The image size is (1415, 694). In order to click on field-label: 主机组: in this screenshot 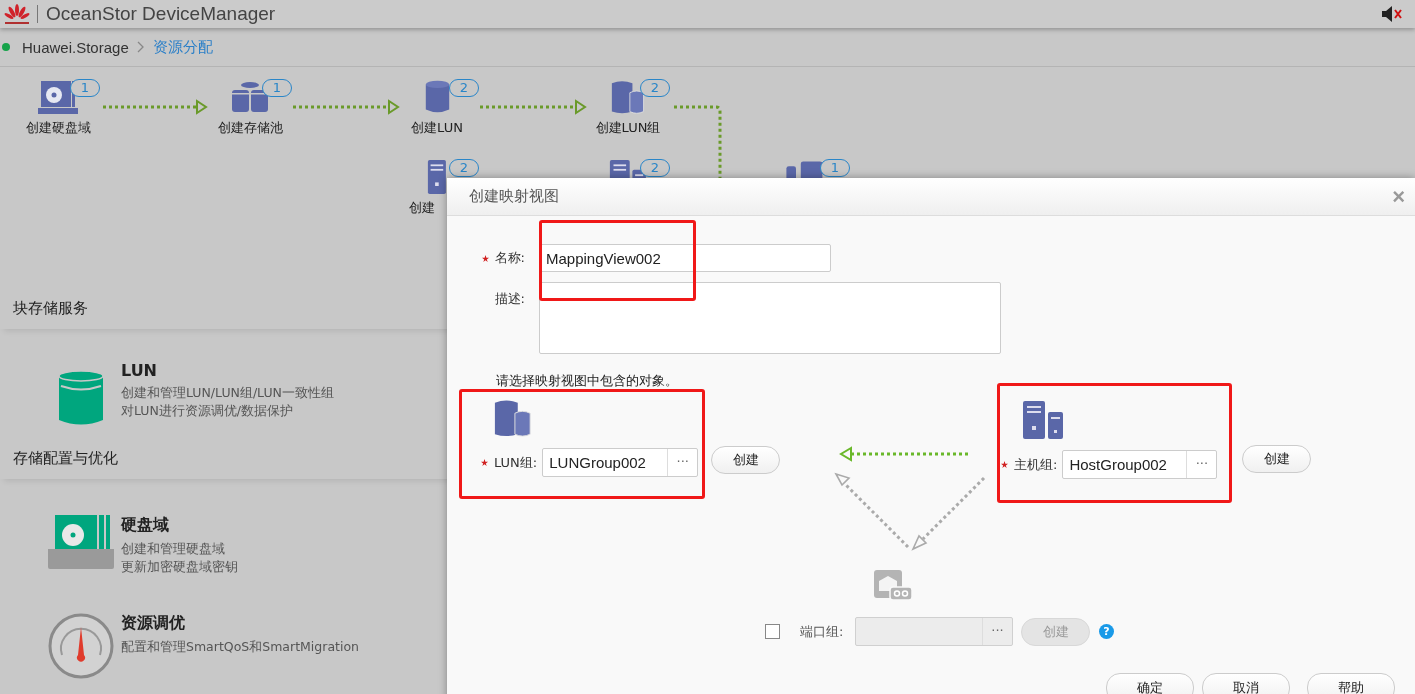, I will do `click(1036, 464)`.